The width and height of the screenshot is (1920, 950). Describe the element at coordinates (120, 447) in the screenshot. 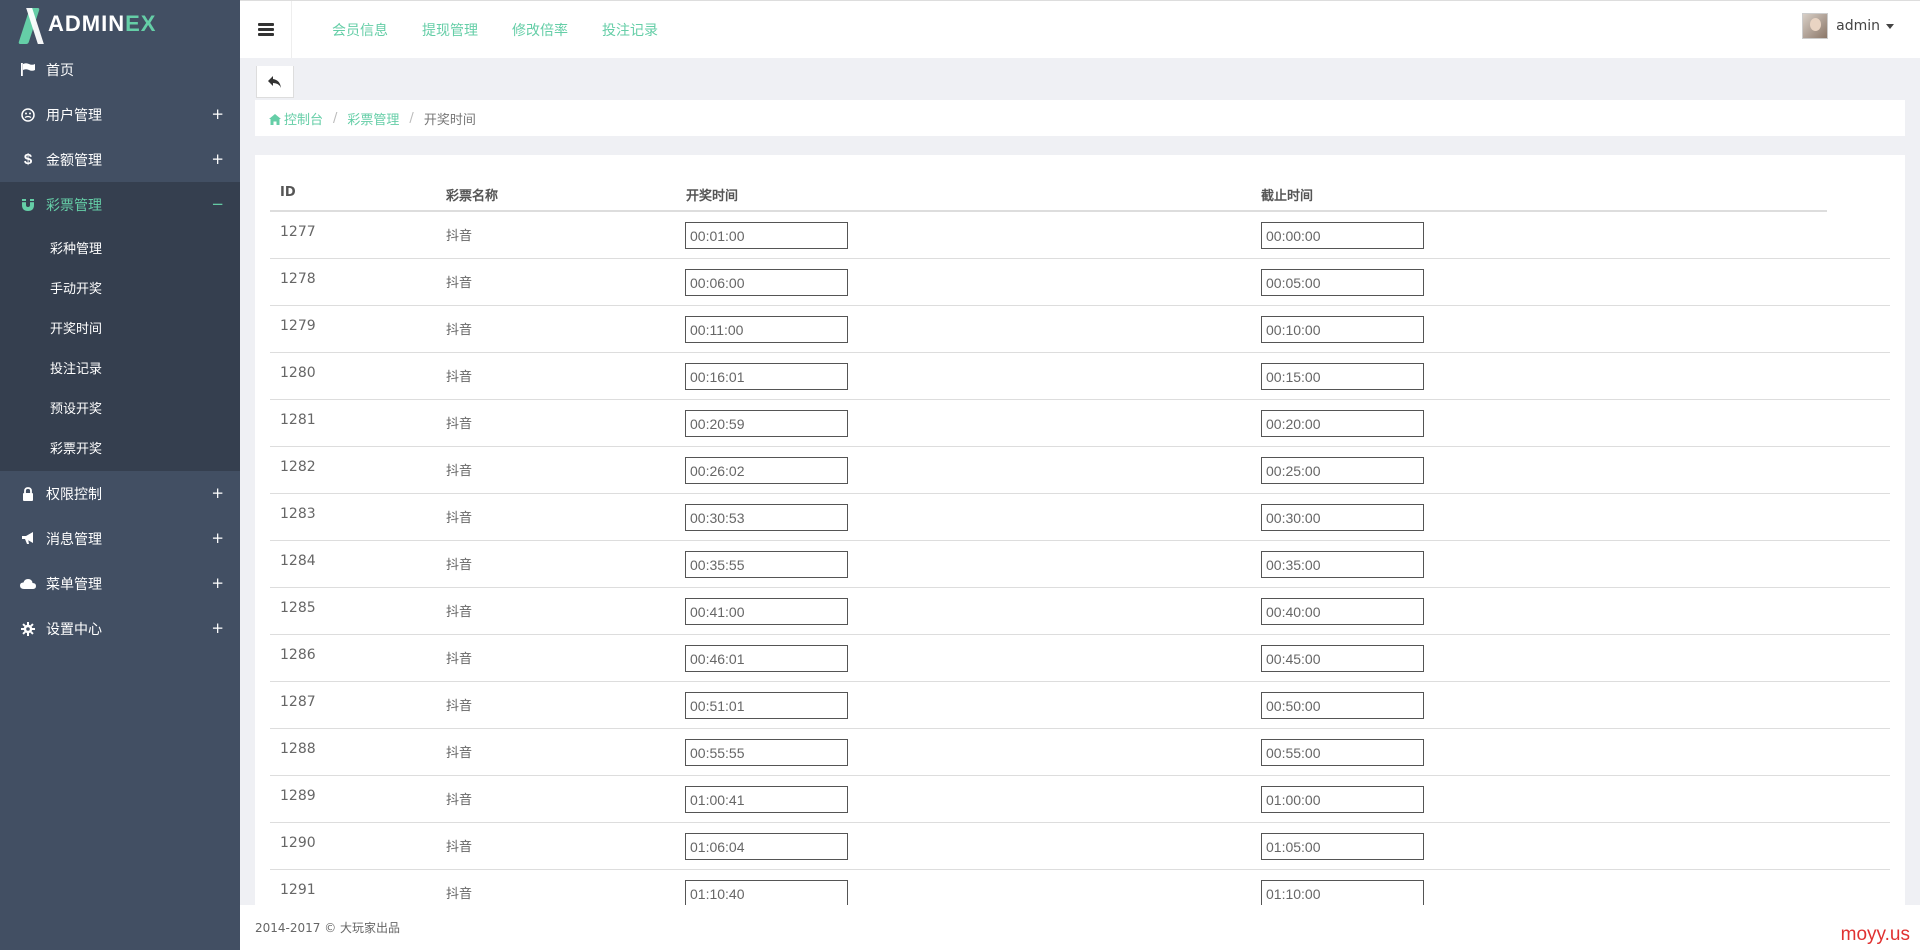

I see `sidebar-subitem-5: 彩票开奖` at that location.